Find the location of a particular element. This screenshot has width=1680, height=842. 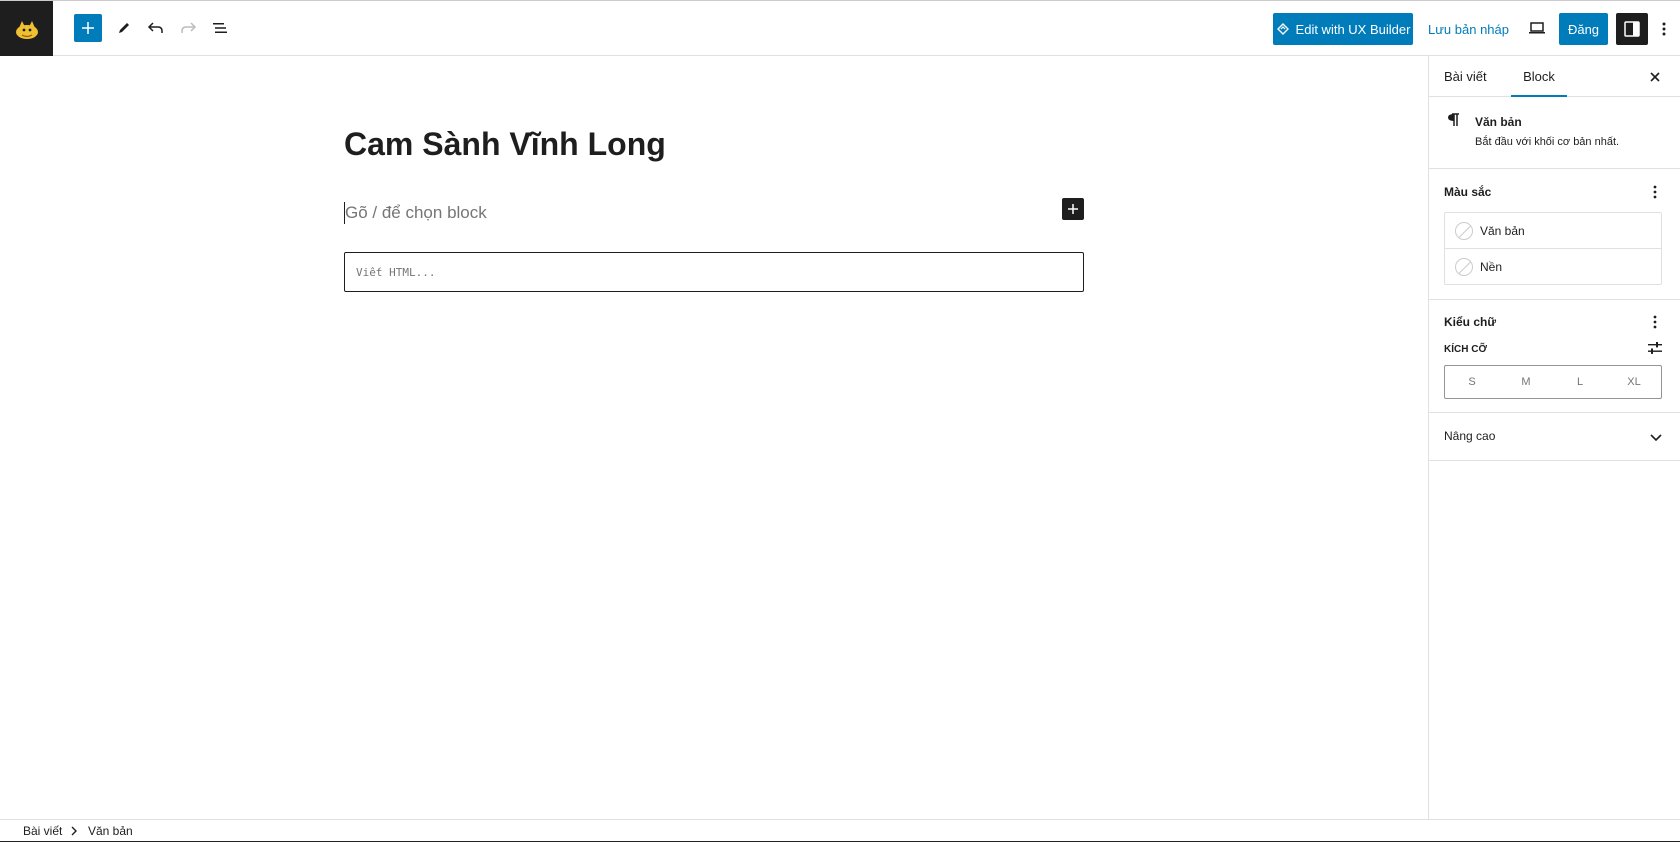

advanced-panel-toggle: Nâng cao is located at coordinates (1554, 437).